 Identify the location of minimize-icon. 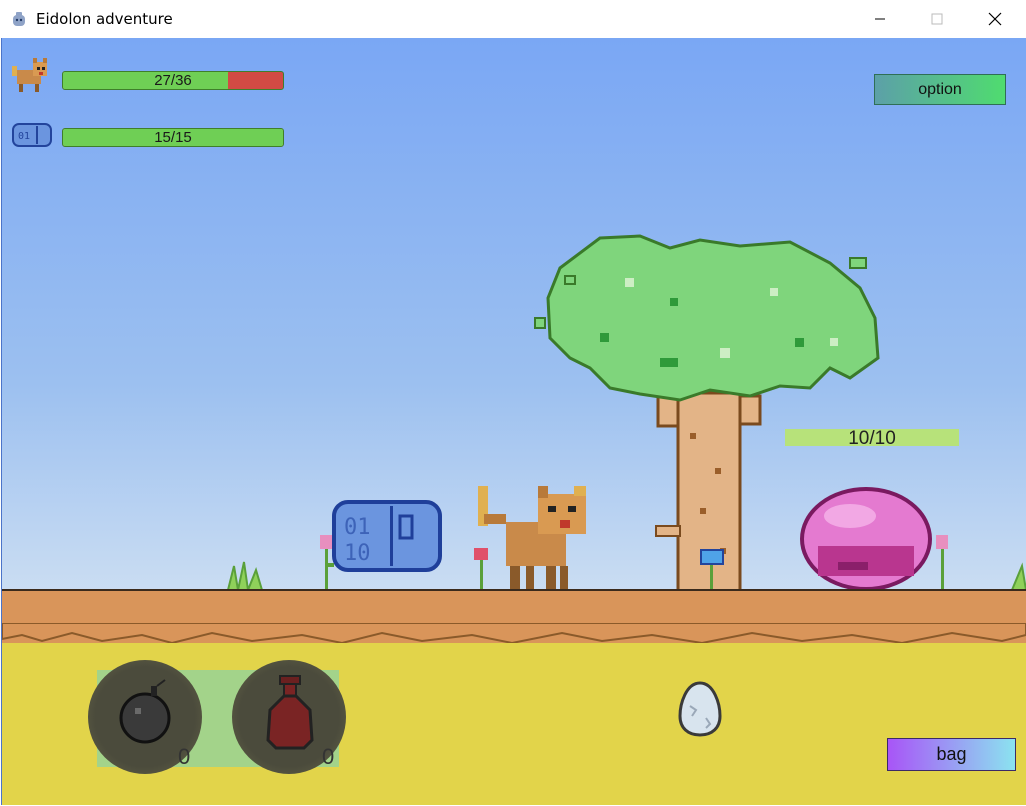
(880, 19).